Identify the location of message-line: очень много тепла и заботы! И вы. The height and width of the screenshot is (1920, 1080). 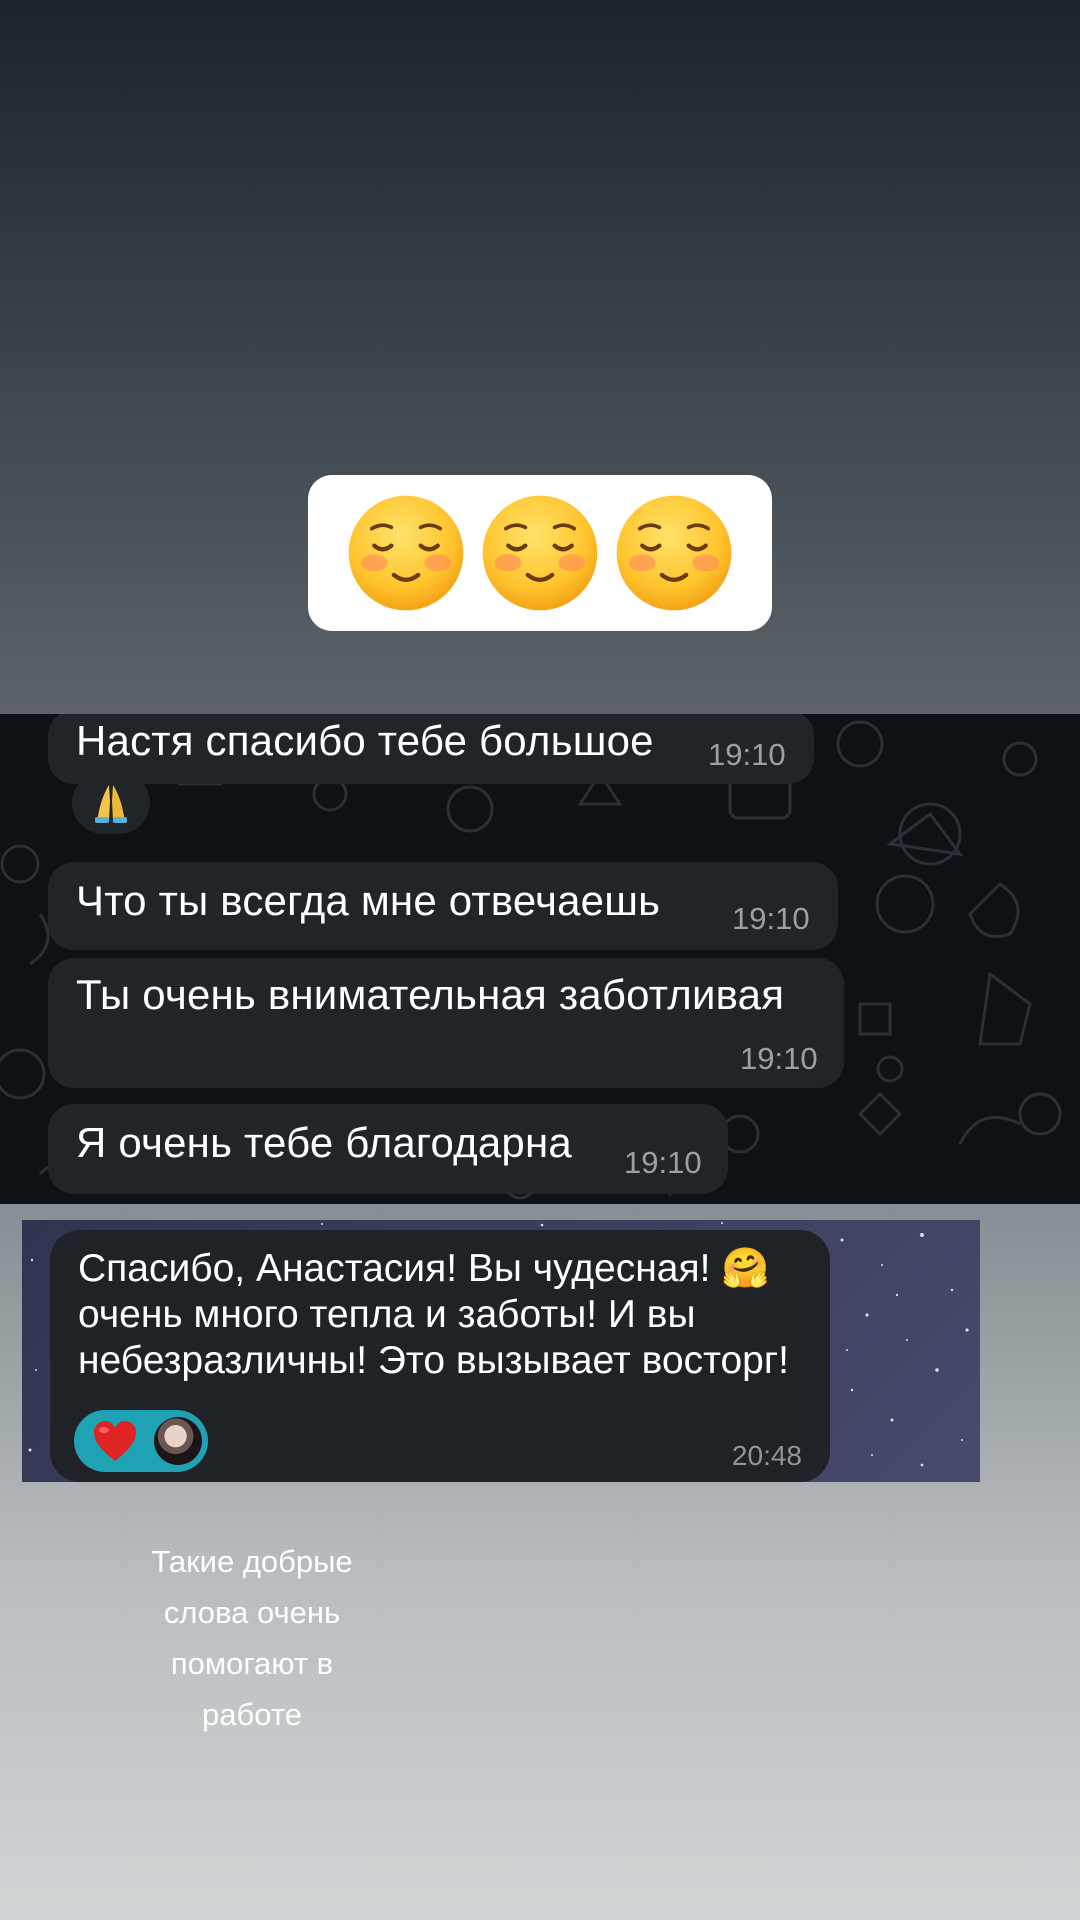
(387, 1314).